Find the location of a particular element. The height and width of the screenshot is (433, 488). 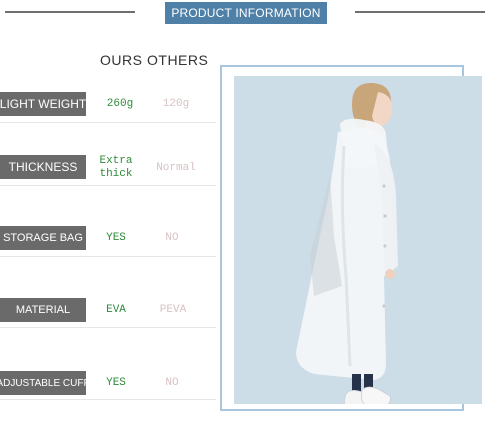

row-ours-storage-bag: YES is located at coordinates (116, 238).